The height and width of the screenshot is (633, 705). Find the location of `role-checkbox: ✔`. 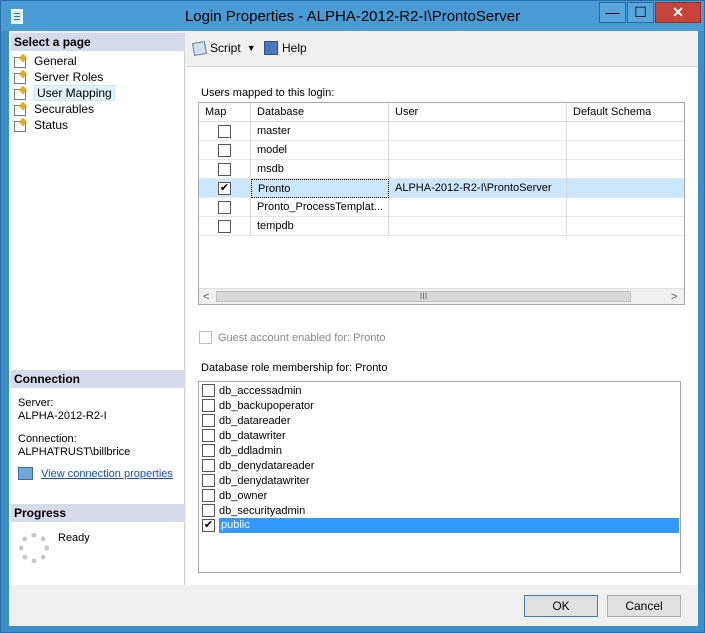

role-checkbox: ✔ is located at coordinates (208, 525).